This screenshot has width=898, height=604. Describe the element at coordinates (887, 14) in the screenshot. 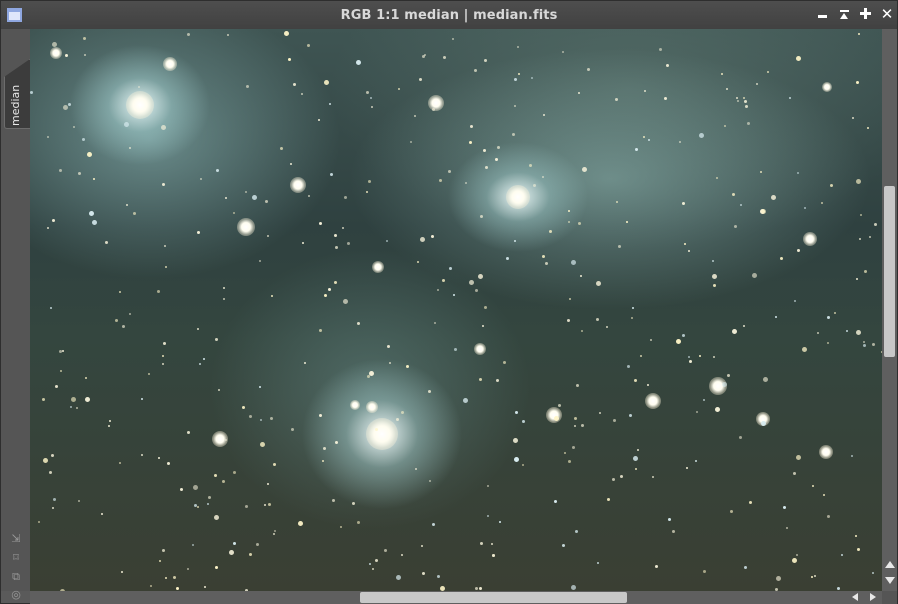

I see `close-icon: ✕` at that location.